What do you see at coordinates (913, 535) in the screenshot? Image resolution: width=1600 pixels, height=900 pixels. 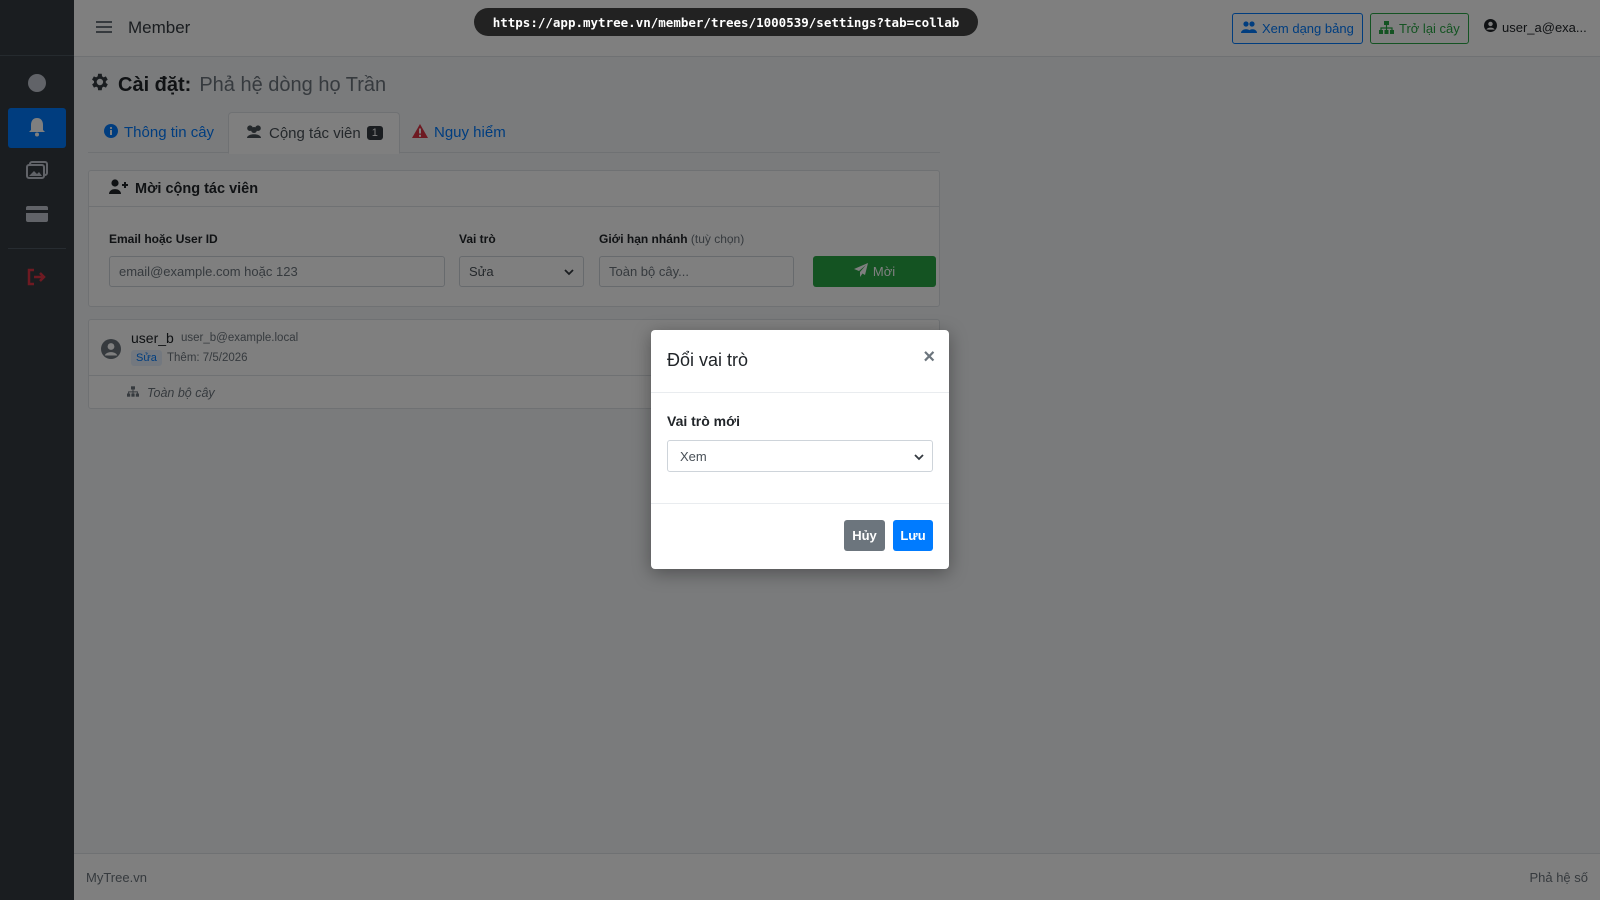 I see `save-button: Lưu` at bounding box center [913, 535].